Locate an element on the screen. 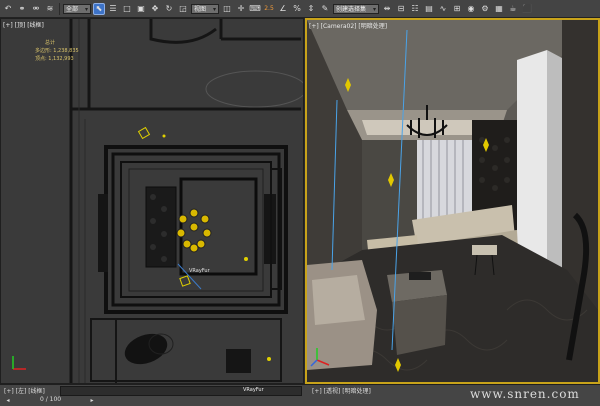 The width and height of the screenshot is (600, 406). mirror-icon: ⇹ is located at coordinates (387, 9).